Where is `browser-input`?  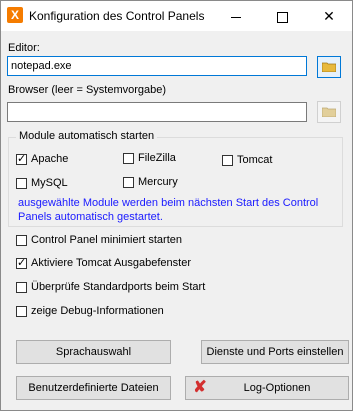 browser-input is located at coordinates (157, 112).